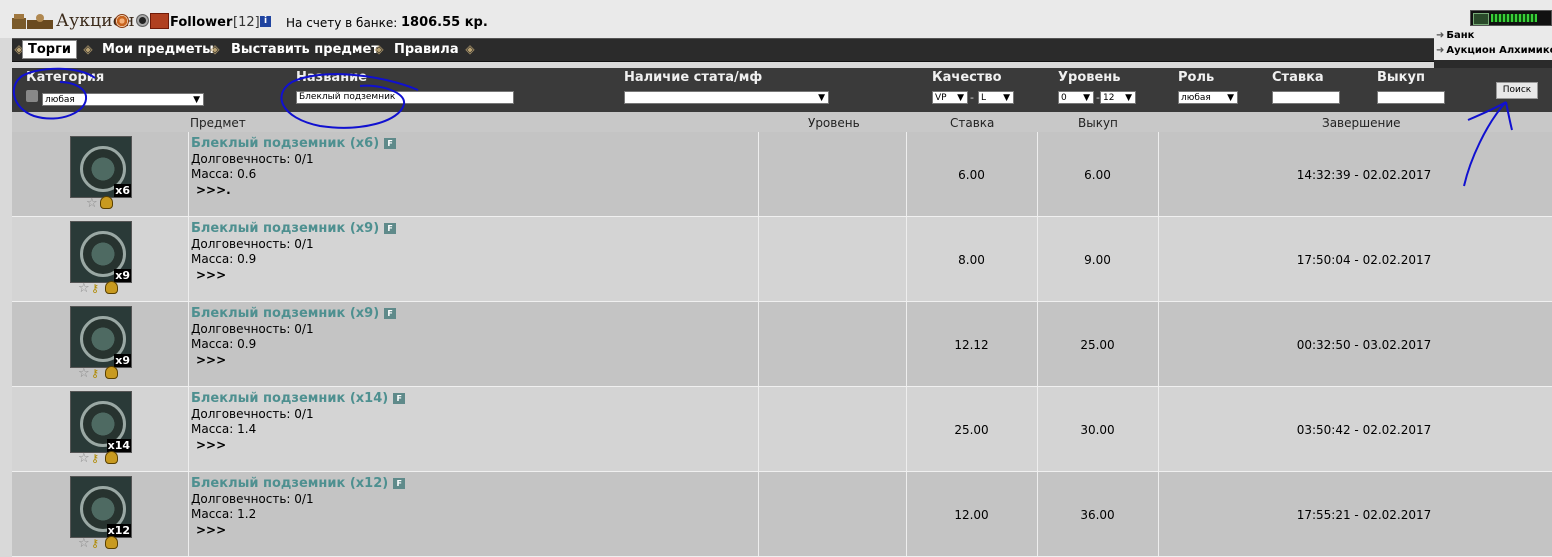 This screenshot has height=557, width=1552. I want to click on bid-label: Ставка, so click(1298, 77).